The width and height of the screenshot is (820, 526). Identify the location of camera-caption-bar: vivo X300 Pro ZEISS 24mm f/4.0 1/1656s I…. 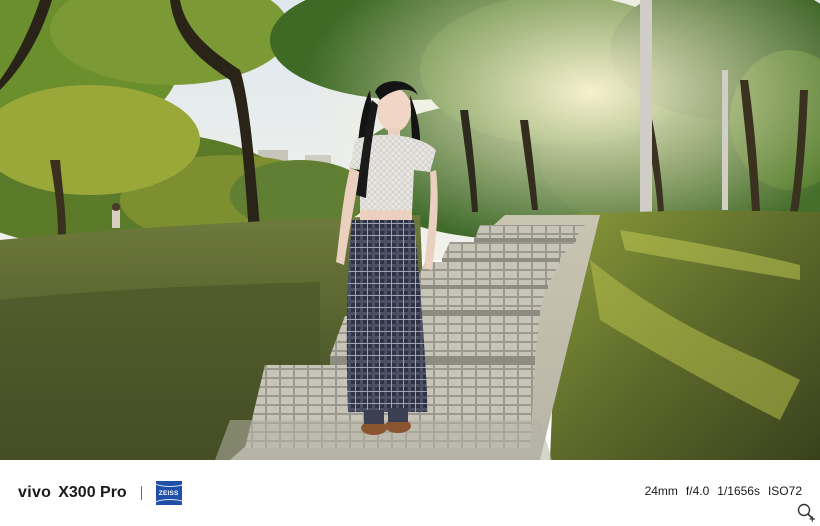
(410, 493).